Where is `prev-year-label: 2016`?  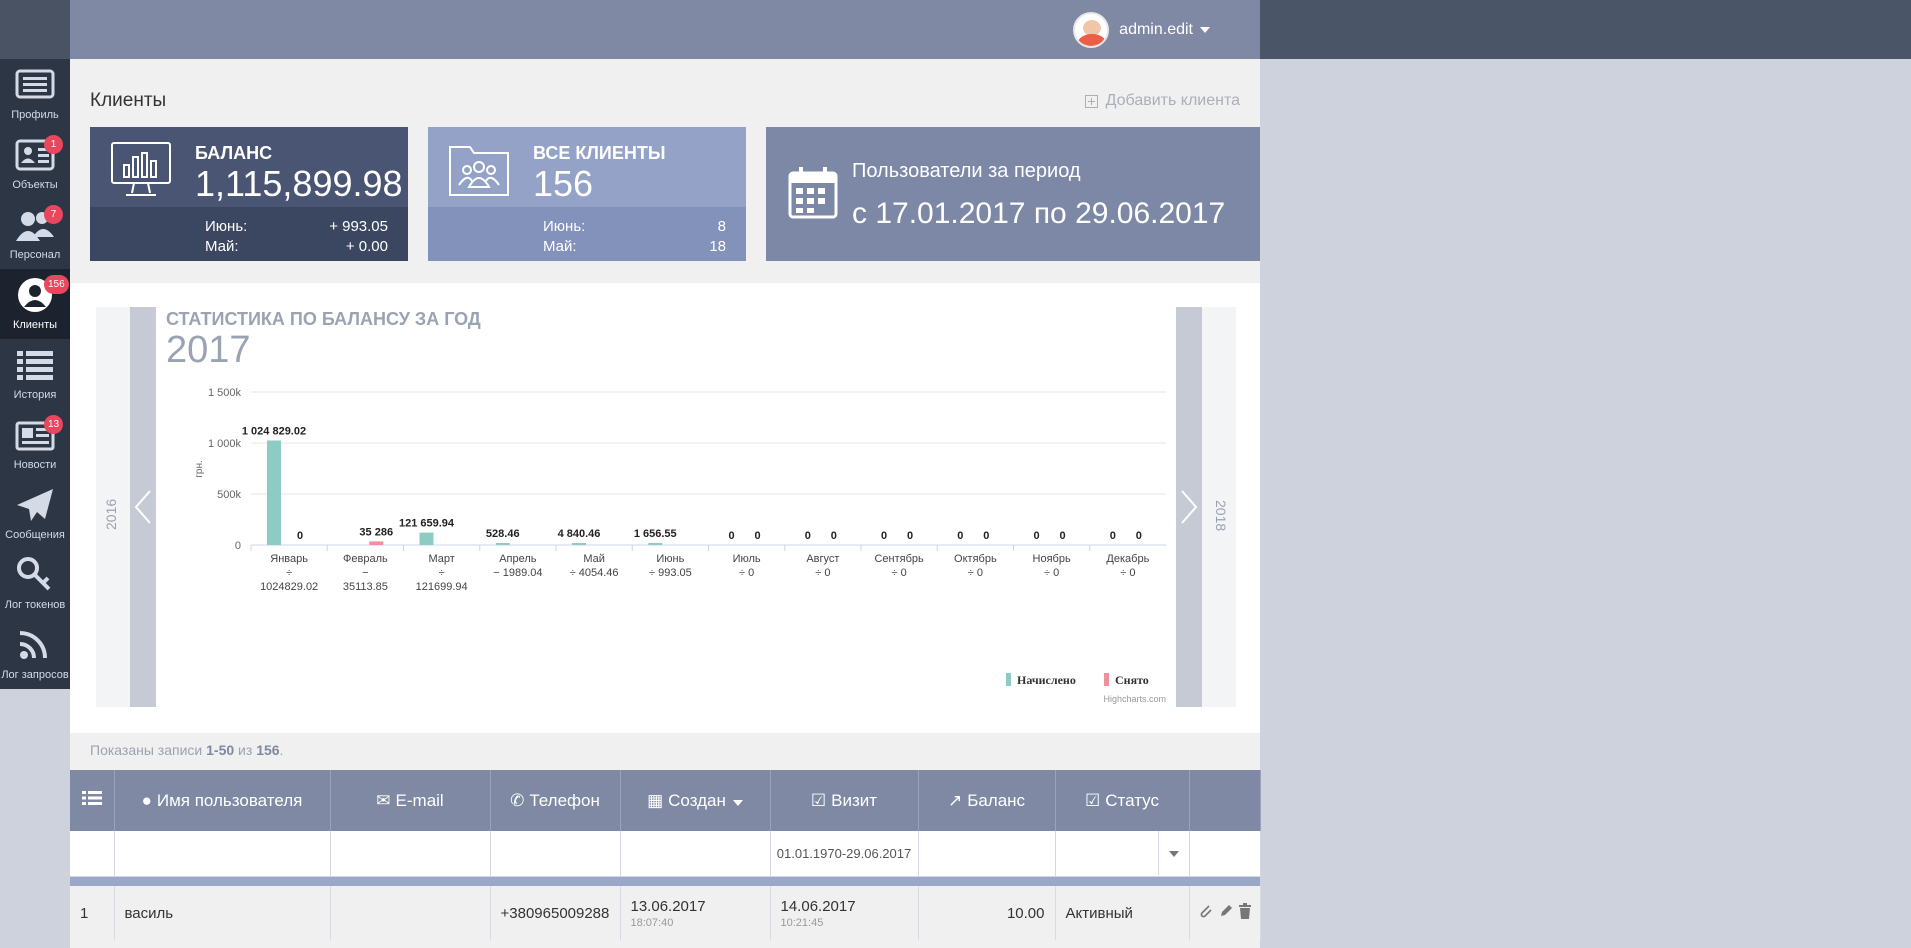
prev-year-label: 2016 is located at coordinates (111, 514).